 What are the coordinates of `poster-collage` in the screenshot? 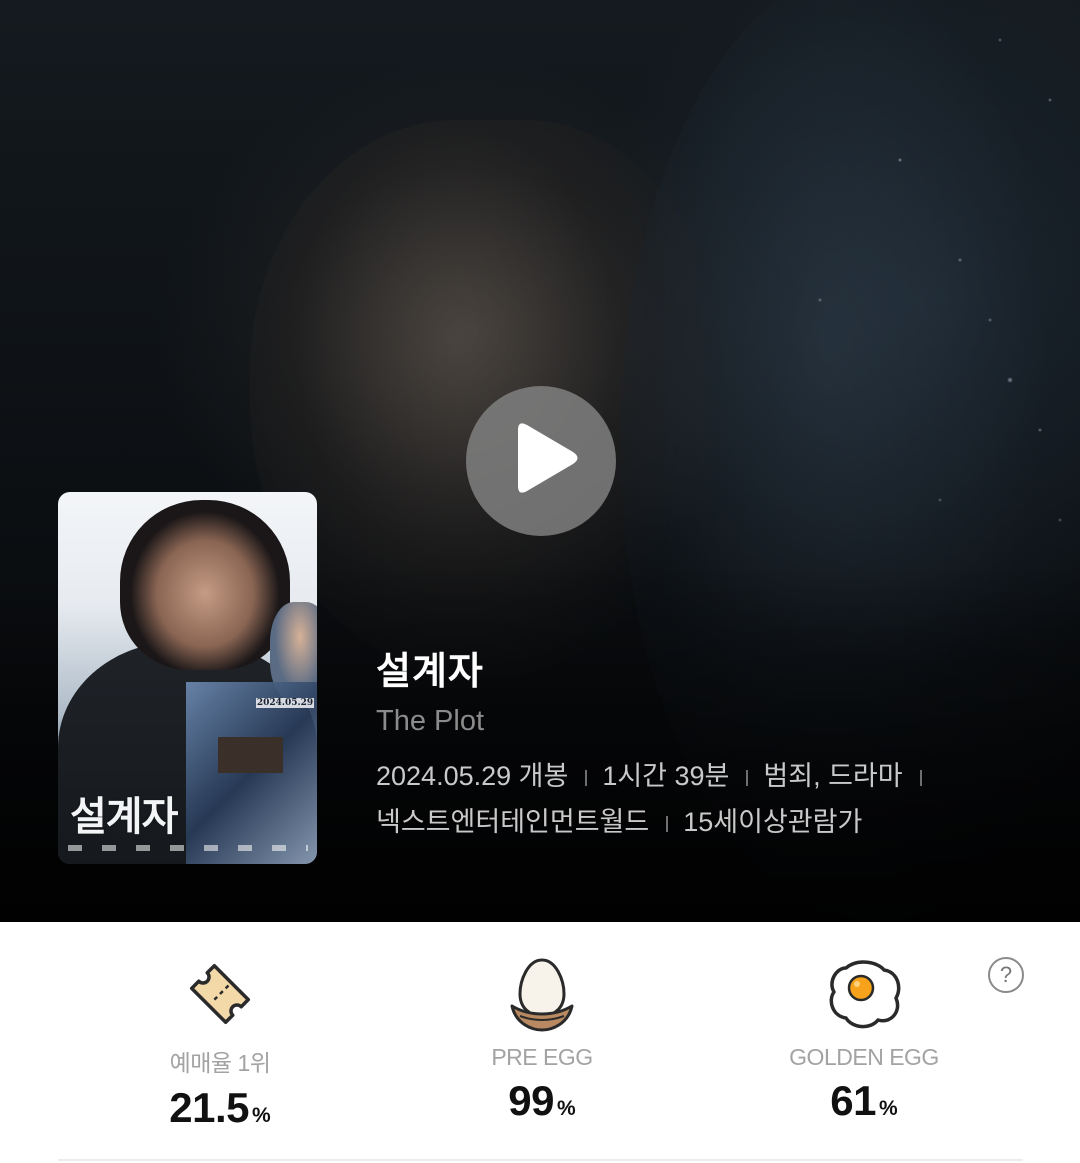 It's located at (251, 773).